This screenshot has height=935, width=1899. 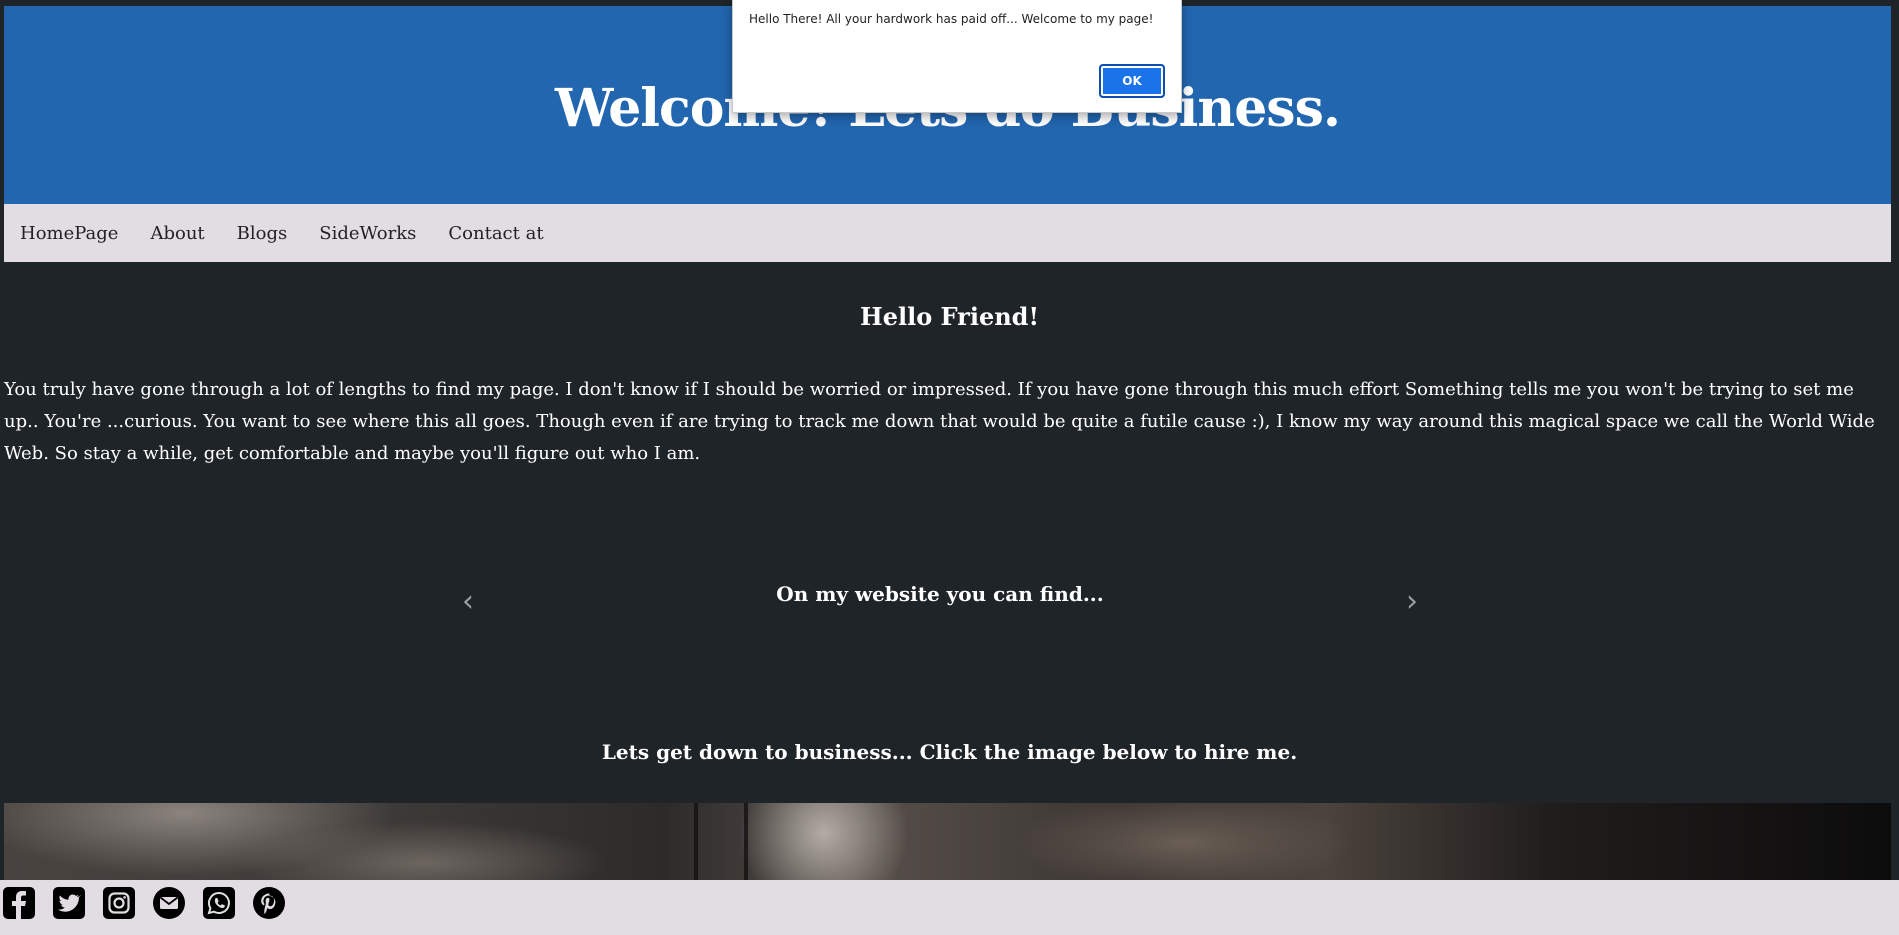 What do you see at coordinates (69, 903) in the screenshot?
I see `twitter-icon` at bounding box center [69, 903].